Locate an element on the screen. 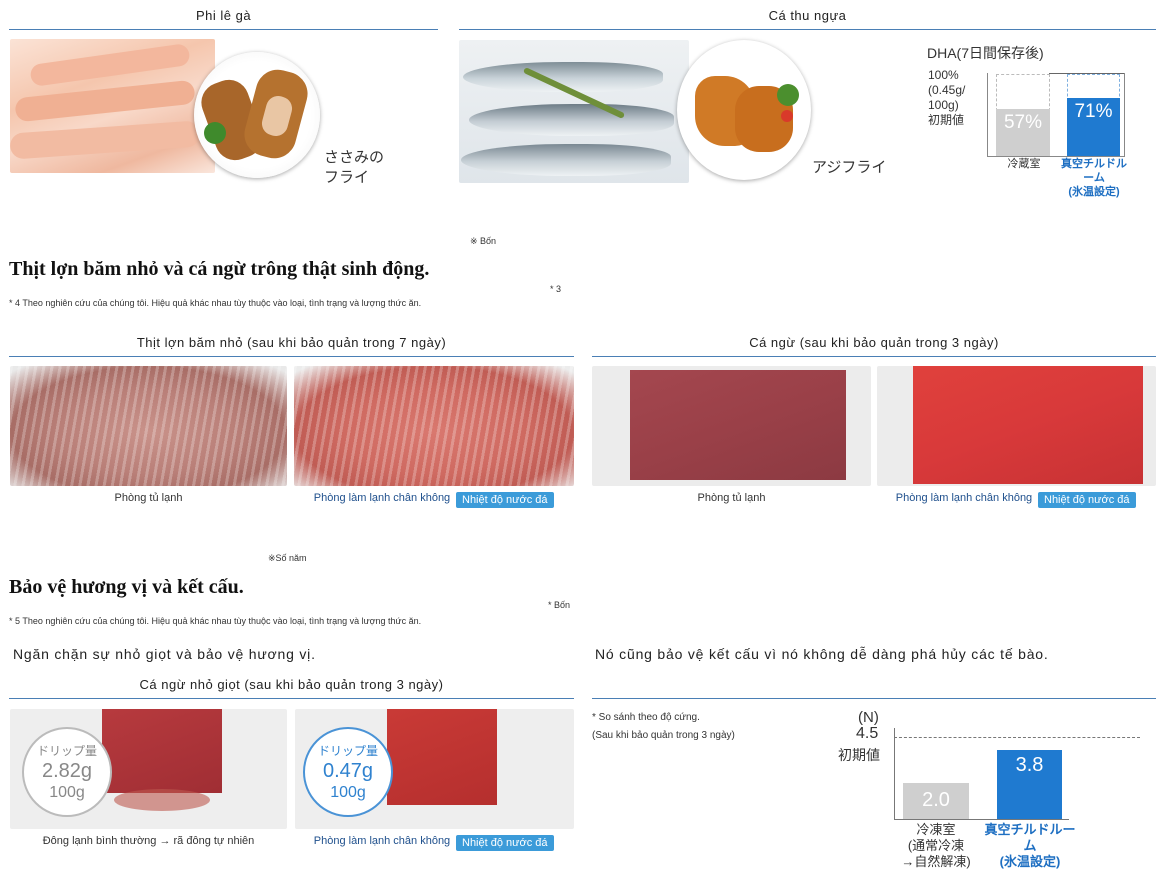 Image resolution: width=1159 pixels, height=875 pixels. pork-vacuum-caption: Phòng làm lạnh chân không is located at coordinates (382, 498).